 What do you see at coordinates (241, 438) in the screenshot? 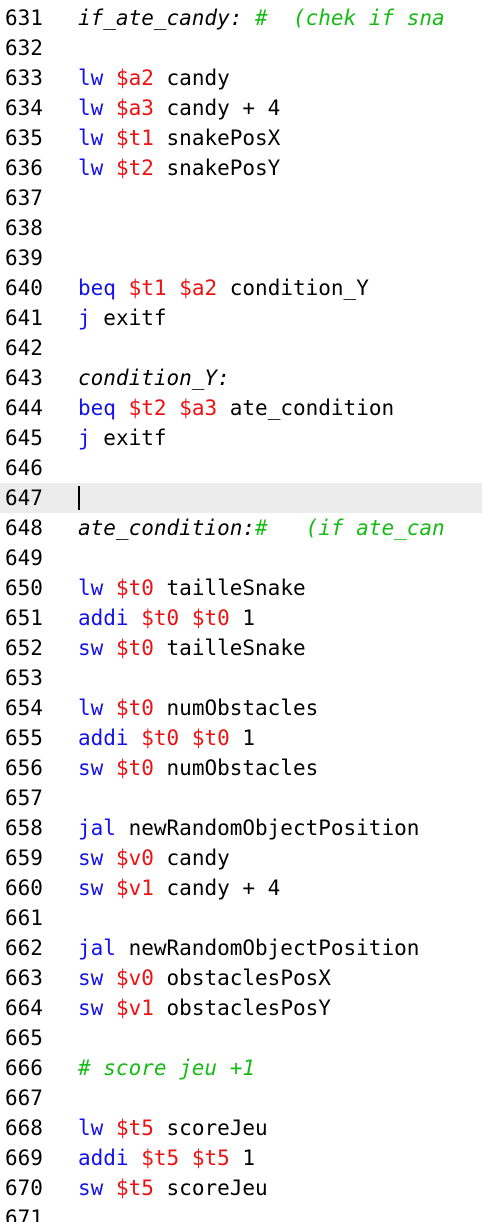
I see `code-line: 645 j exitf` at bounding box center [241, 438].